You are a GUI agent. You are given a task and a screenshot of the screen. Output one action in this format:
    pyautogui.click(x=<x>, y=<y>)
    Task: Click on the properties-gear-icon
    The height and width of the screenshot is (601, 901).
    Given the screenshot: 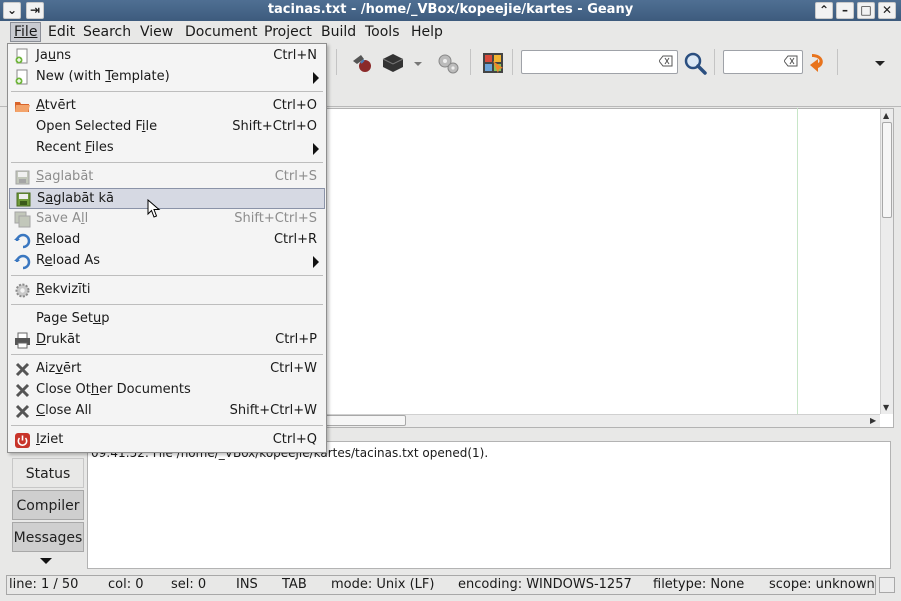 What is the action you would take?
    pyautogui.click(x=22, y=290)
    